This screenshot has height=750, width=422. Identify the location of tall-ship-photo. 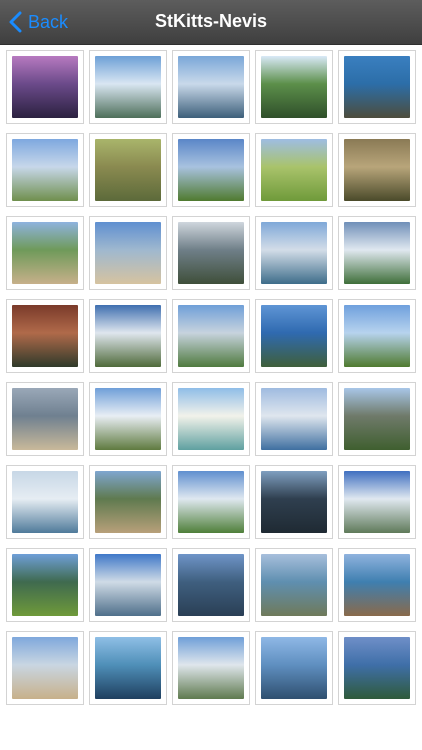
(294, 668).